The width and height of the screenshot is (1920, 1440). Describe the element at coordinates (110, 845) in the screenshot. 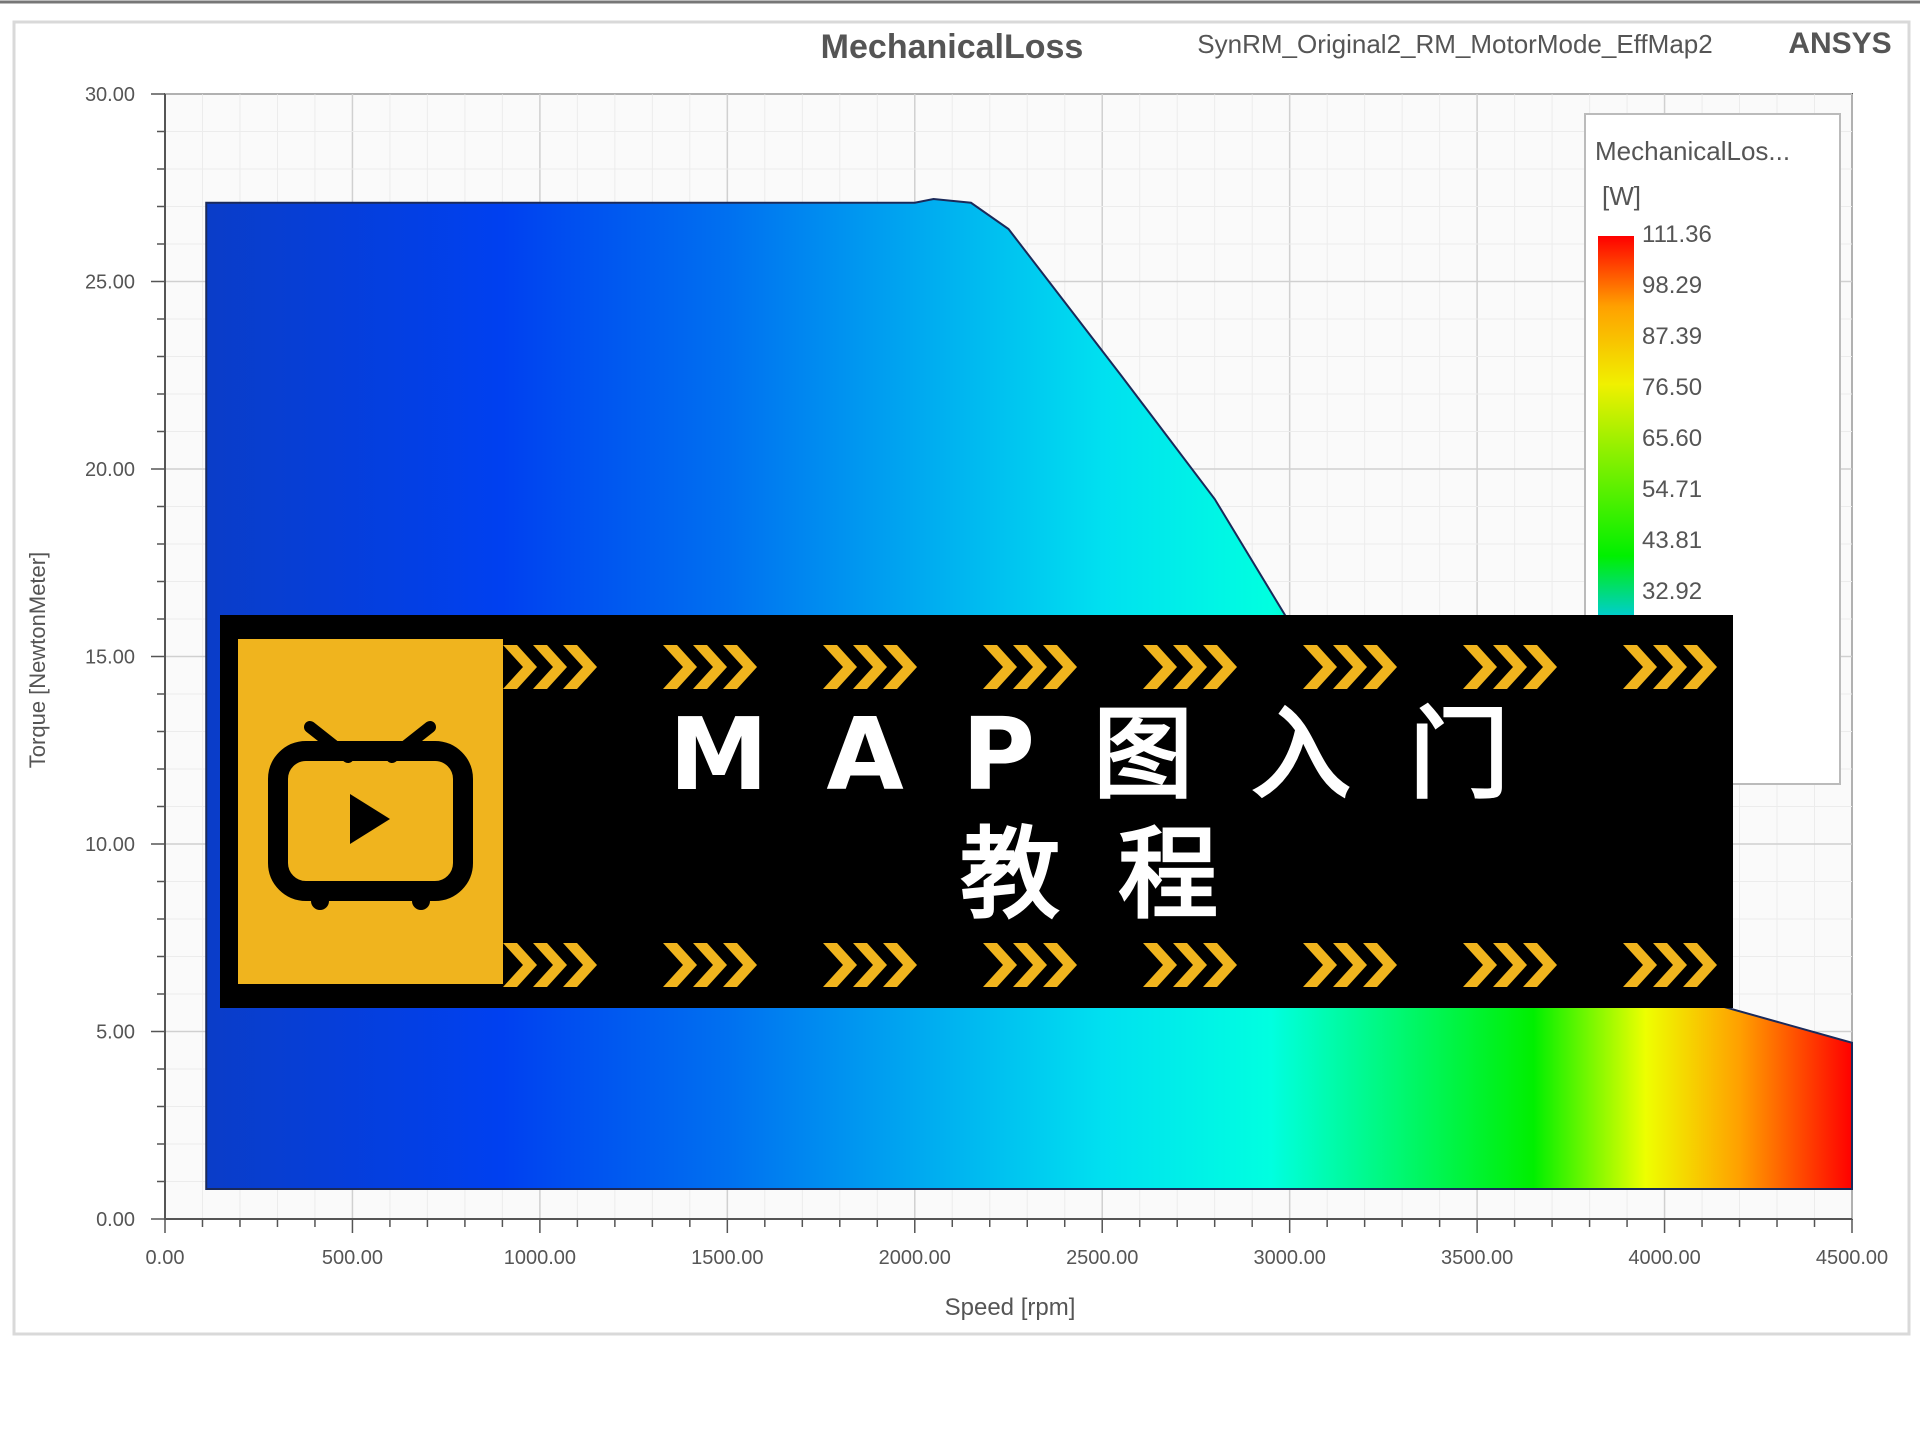

I see `y-tick-label: 10.00` at that location.